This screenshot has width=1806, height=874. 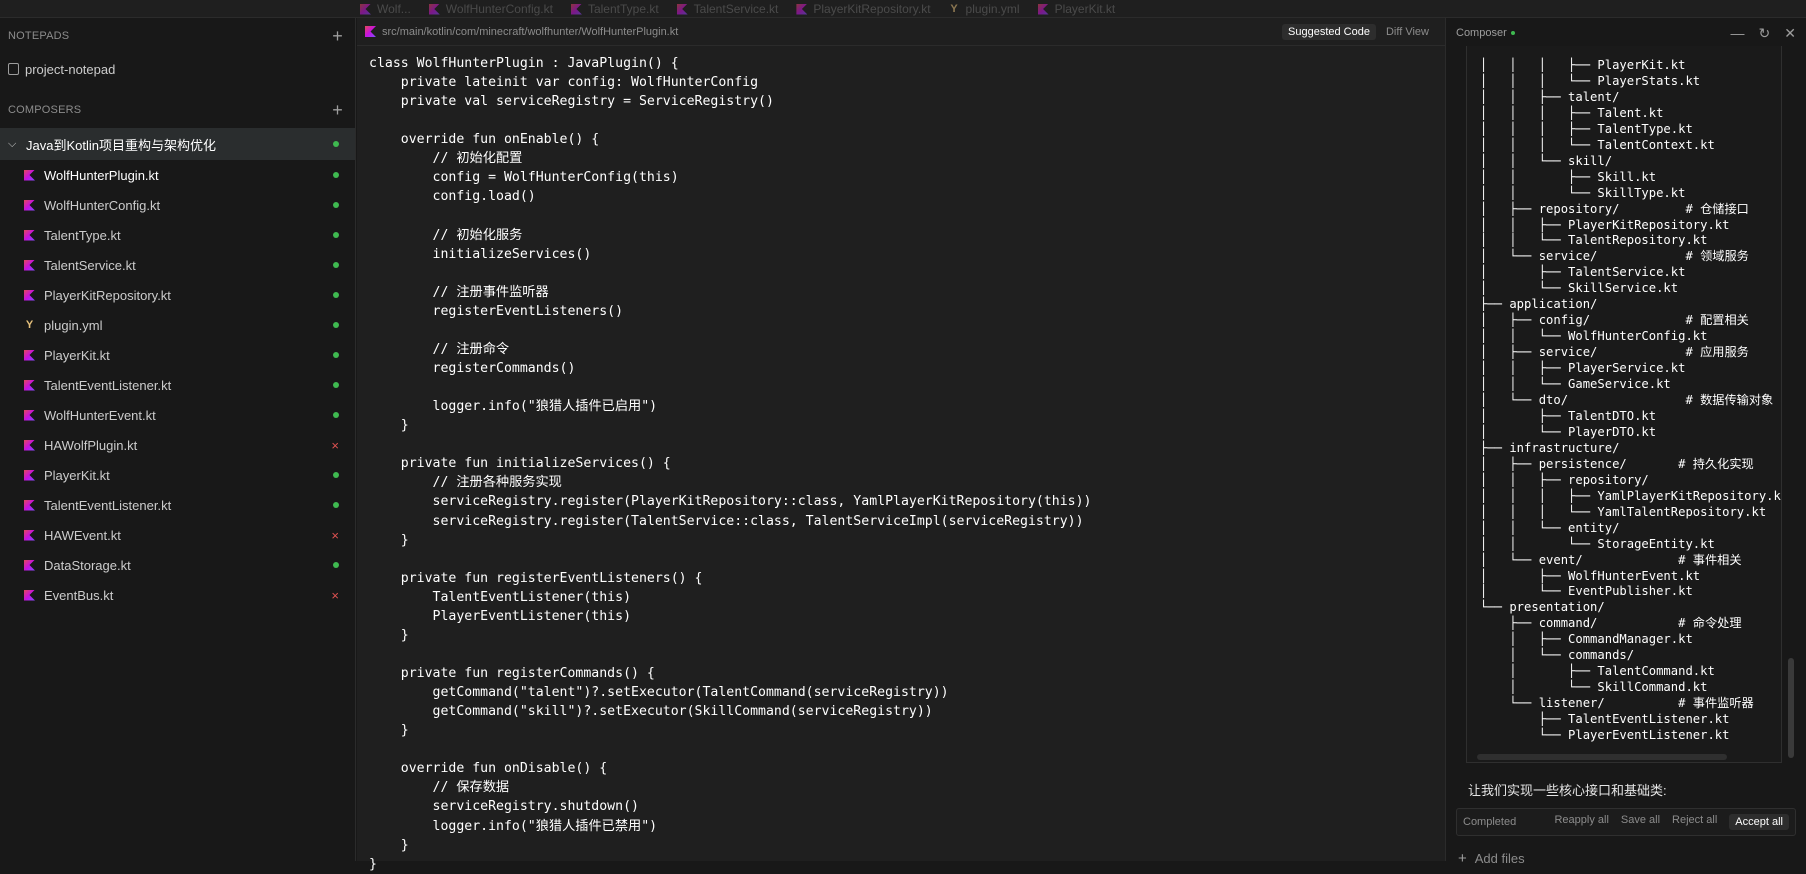 I want to click on editor-tab: TalentService.kt, so click(x=727, y=9).